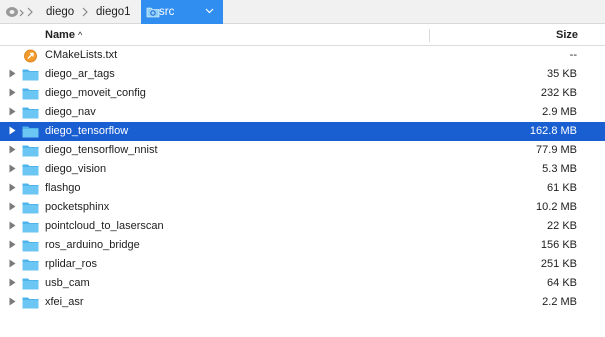  Describe the element at coordinates (553, 131) in the screenshot. I see `file-size: 162.8 MB` at that location.